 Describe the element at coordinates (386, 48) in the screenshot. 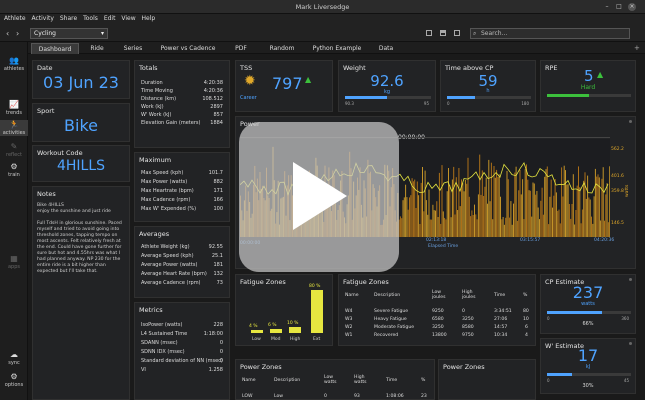

I see `tab-data: Data` at that location.